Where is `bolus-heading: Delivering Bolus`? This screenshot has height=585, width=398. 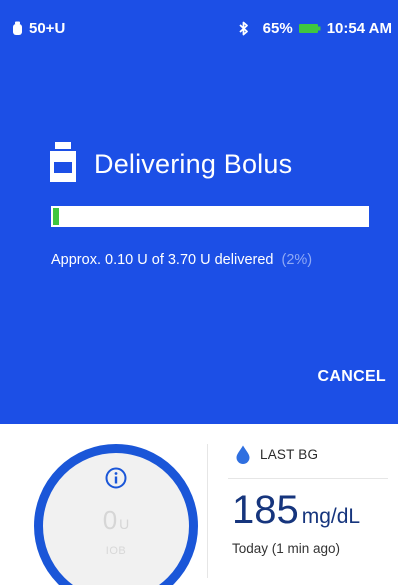 bolus-heading: Delivering Bolus is located at coordinates (171, 162).